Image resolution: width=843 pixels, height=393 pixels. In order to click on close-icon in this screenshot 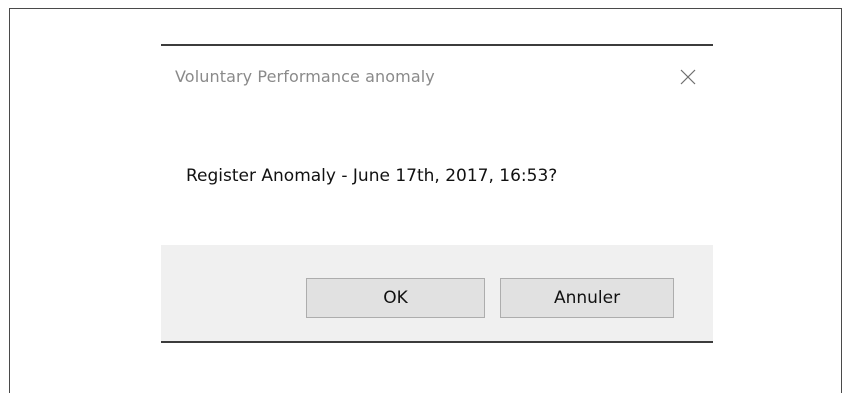, I will do `click(688, 77)`.